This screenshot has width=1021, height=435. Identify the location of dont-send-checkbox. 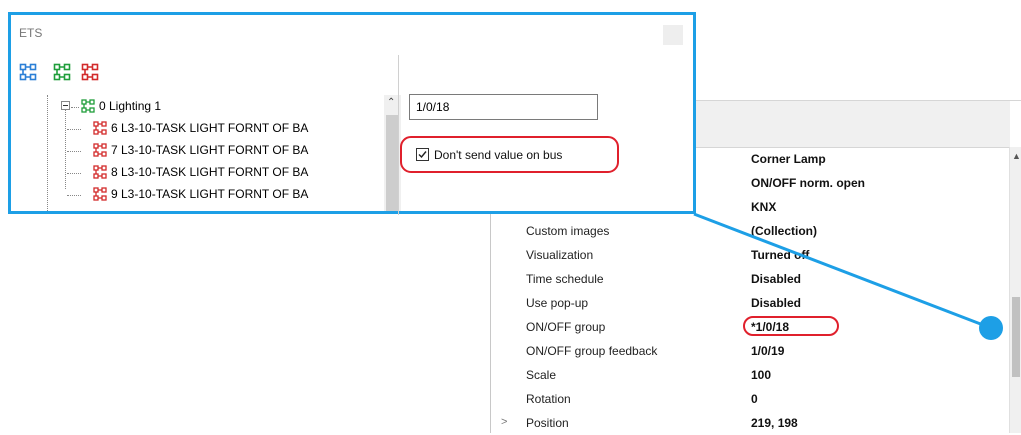
(422, 154).